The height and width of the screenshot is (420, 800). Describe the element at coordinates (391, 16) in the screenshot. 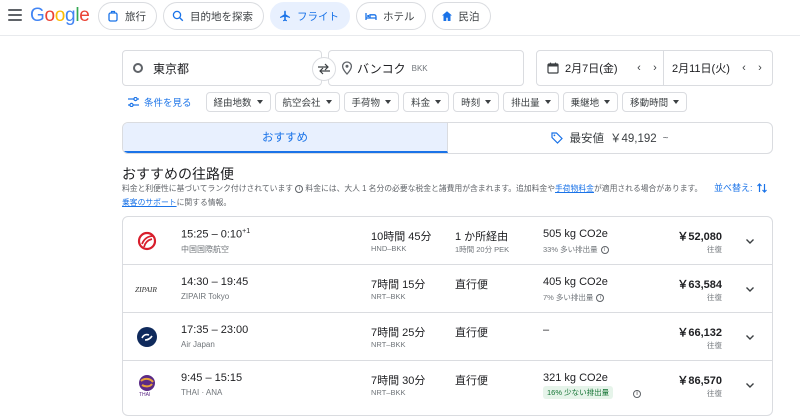

I see `nav-hotels: ホテル` at that location.